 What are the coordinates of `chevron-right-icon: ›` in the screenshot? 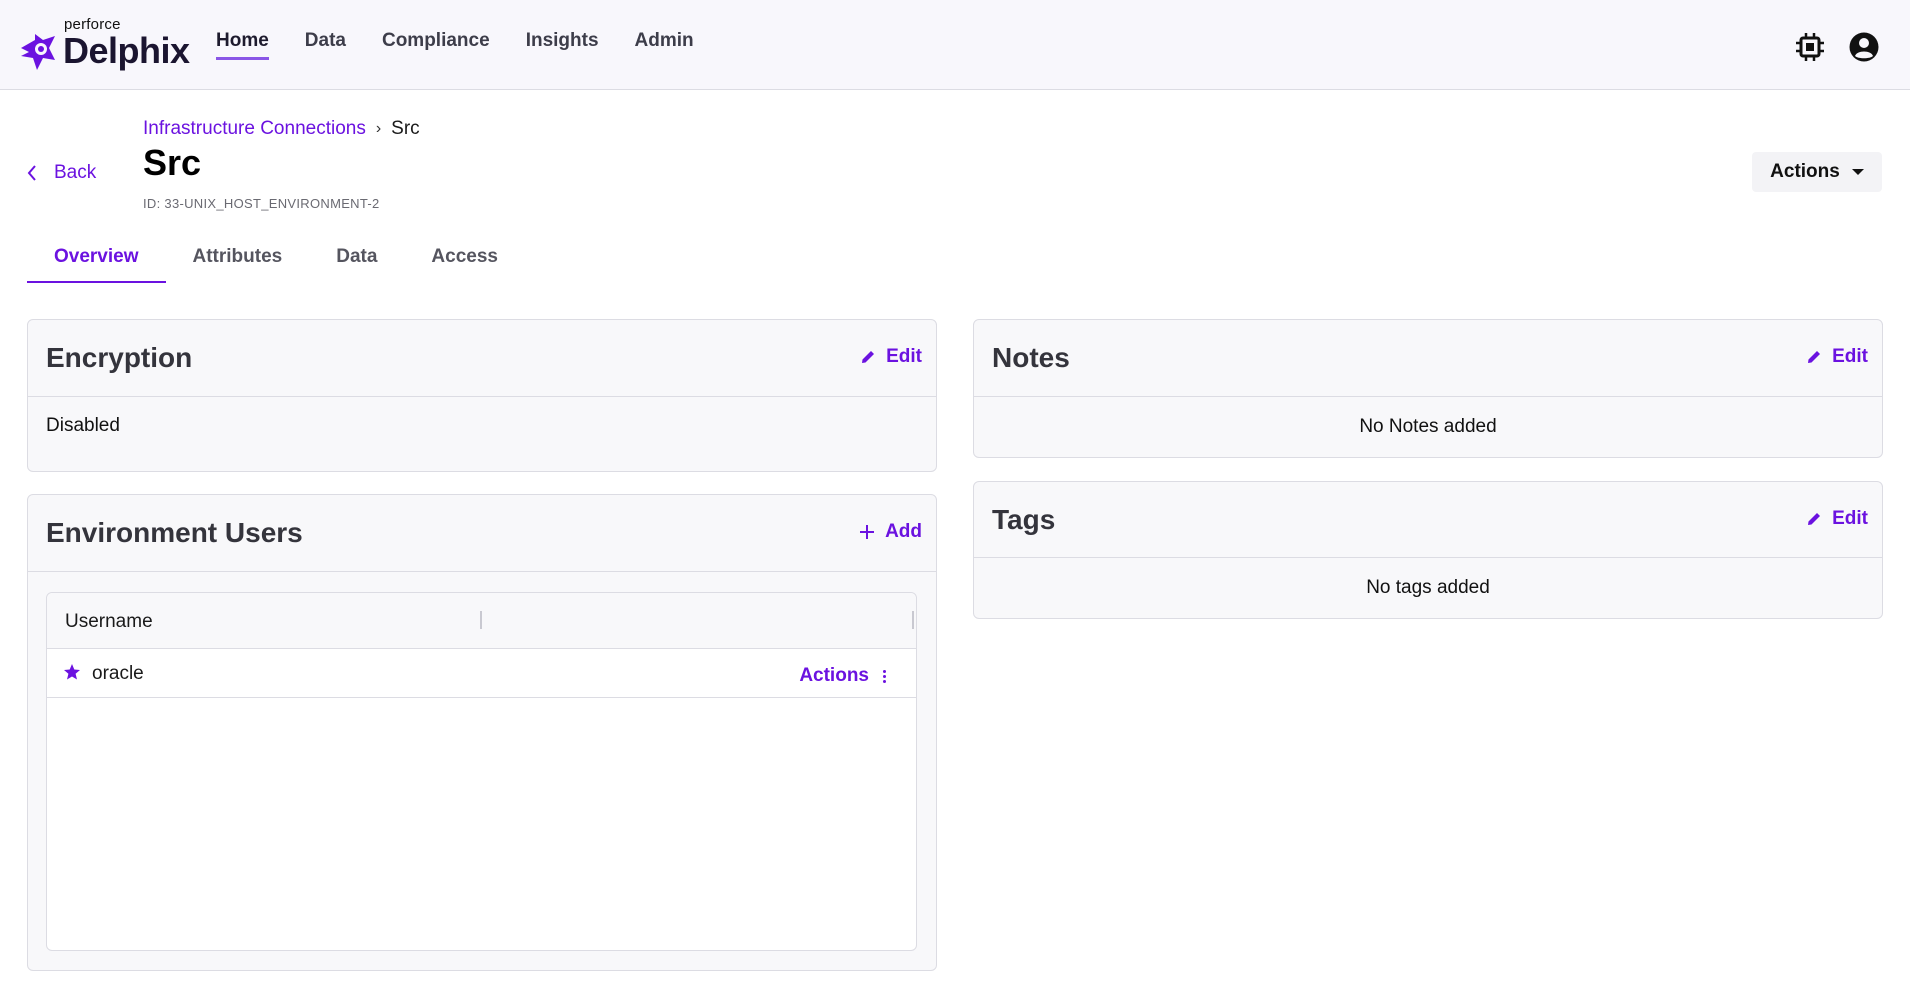 It's located at (378, 128).